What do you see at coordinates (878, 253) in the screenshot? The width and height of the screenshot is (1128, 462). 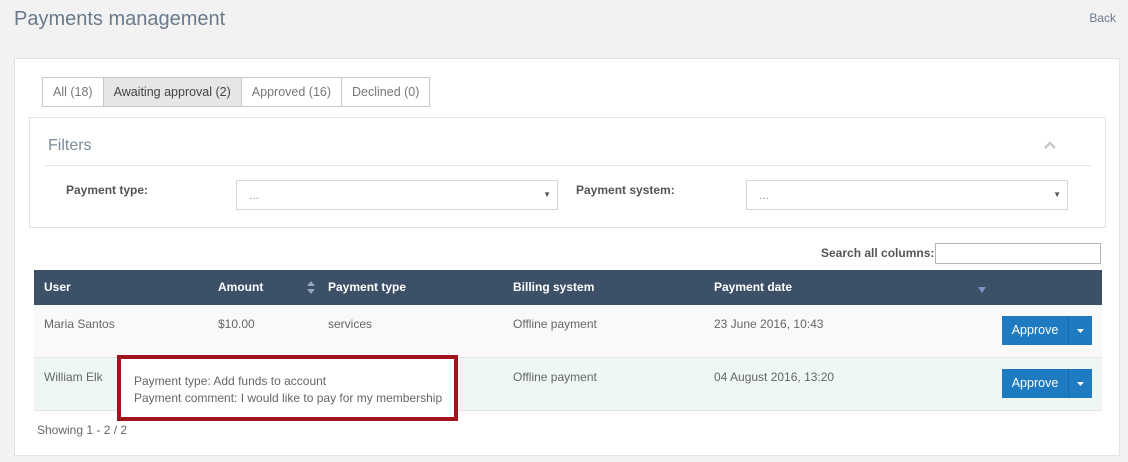 I see `search-label: Search all columns:` at bounding box center [878, 253].